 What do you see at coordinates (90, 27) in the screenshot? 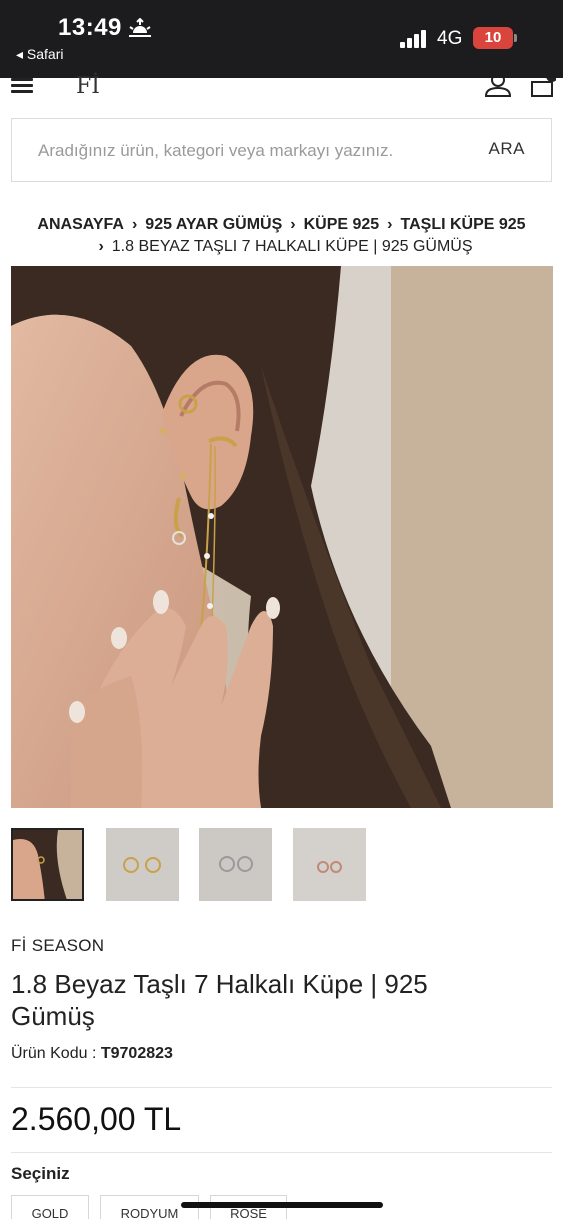
I see `status-time: 13:49` at bounding box center [90, 27].